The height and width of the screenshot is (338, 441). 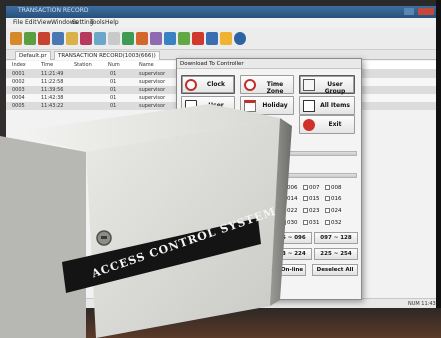 What do you see at coordinates (52, 82) in the screenshot?
I see `cell-time: 11:22:58` at bounding box center [52, 82].